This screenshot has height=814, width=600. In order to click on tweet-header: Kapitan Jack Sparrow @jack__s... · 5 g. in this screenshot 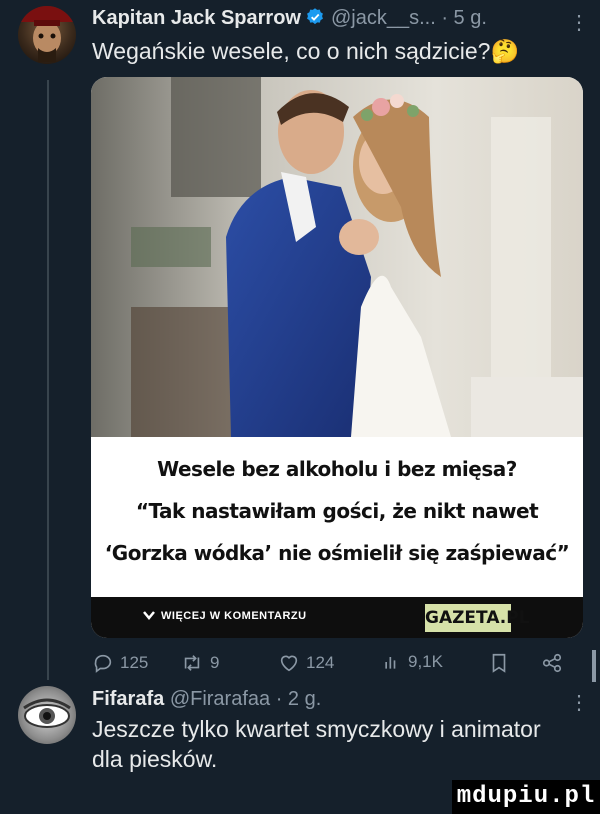, I will do `click(289, 20)`.